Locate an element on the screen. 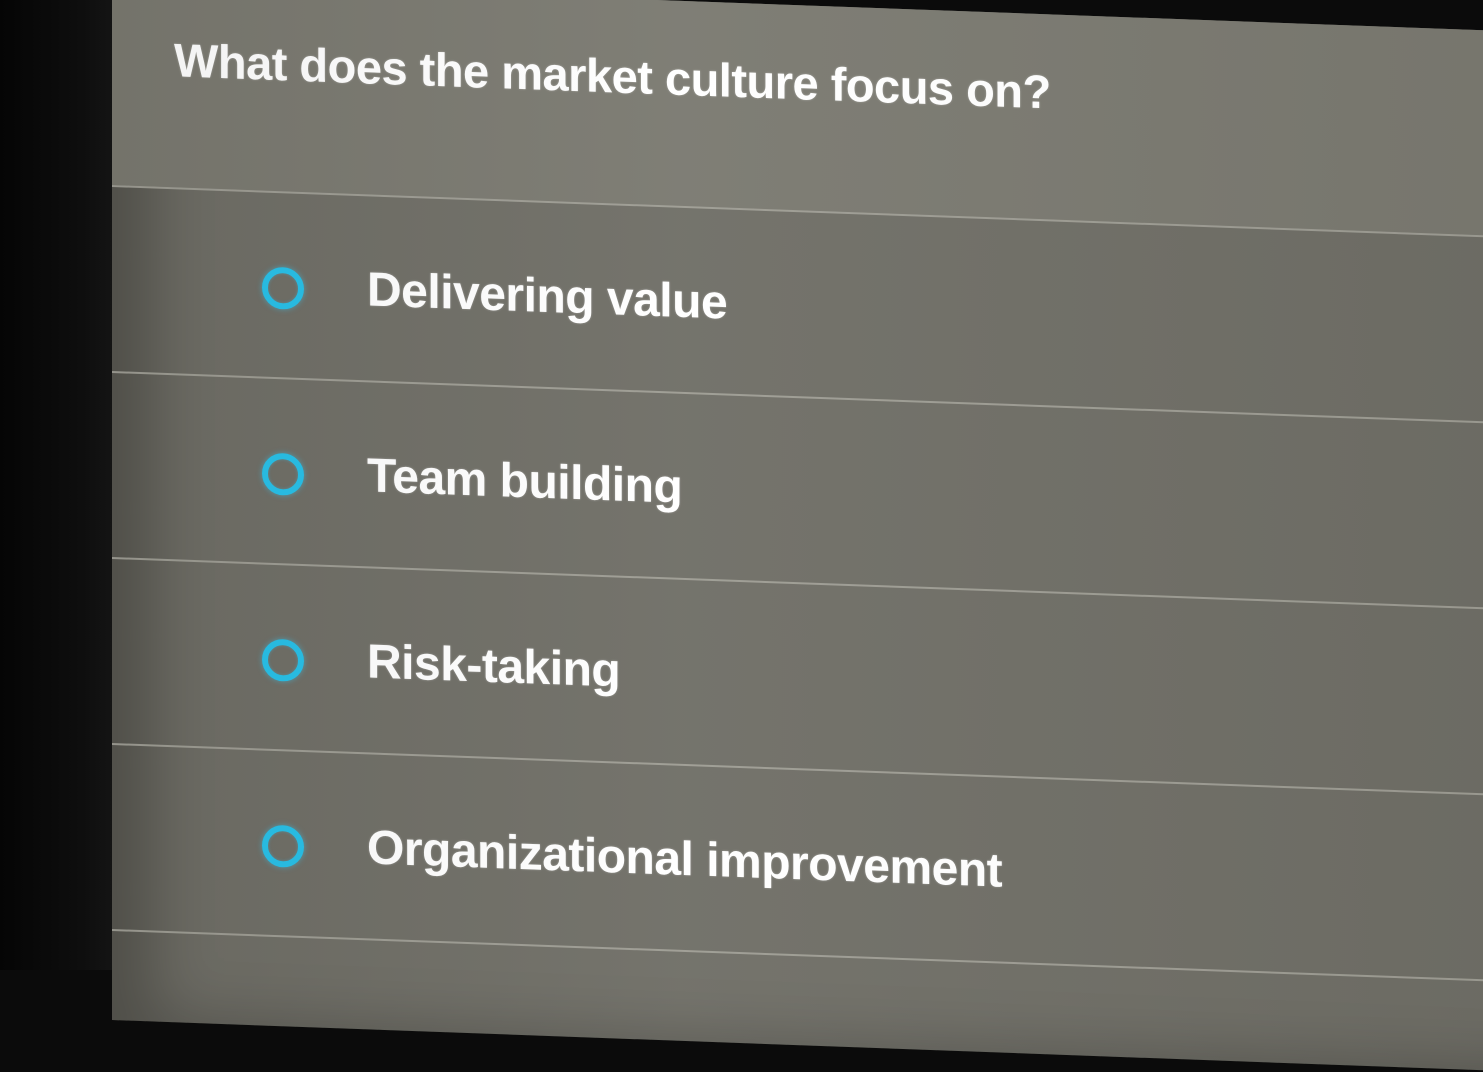 This screenshot has width=1483, height=1072. answer-option-label: Risk-taking is located at coordinates (493, 666).